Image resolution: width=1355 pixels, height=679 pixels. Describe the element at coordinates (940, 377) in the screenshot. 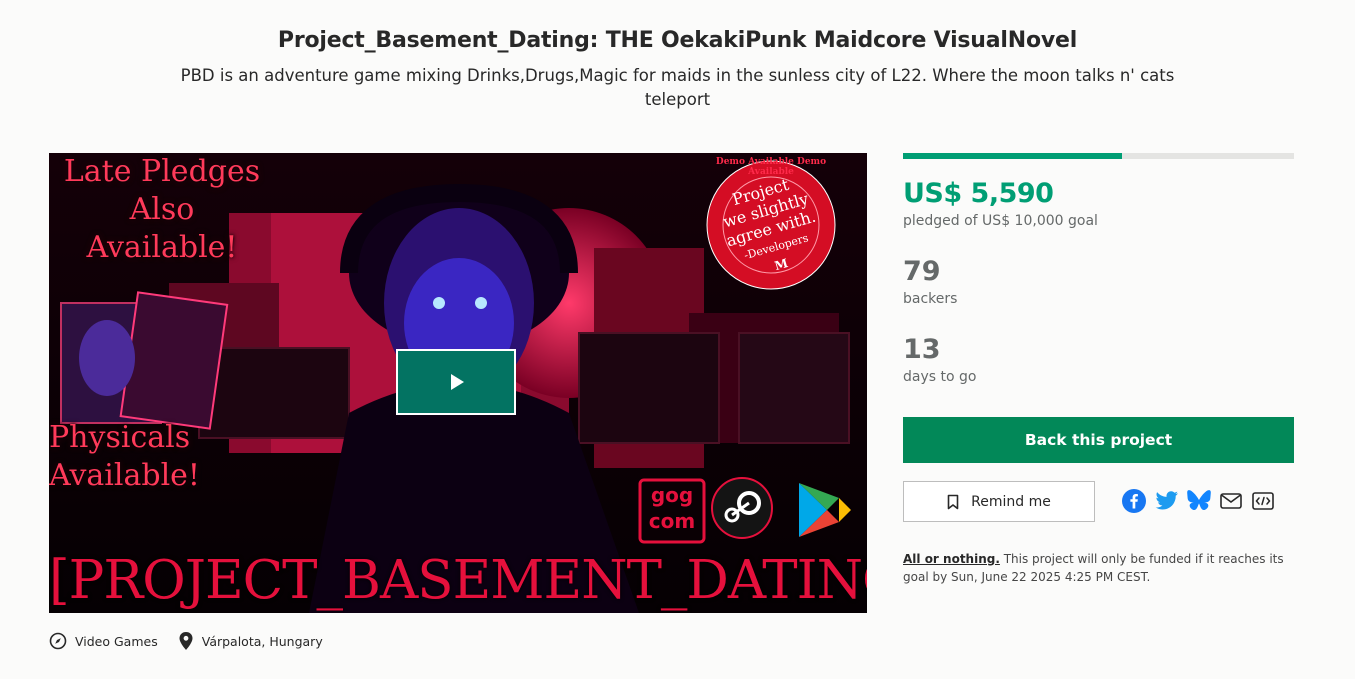

I see `days-to-go-label: days to go` at that location.